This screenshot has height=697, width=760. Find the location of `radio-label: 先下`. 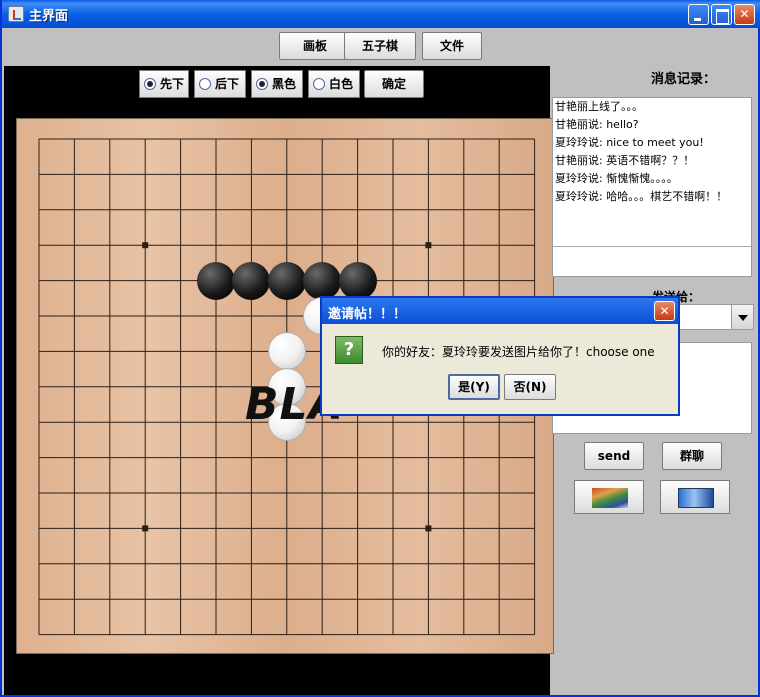

radio-label: 先下 is located at coordinates (172, 84).